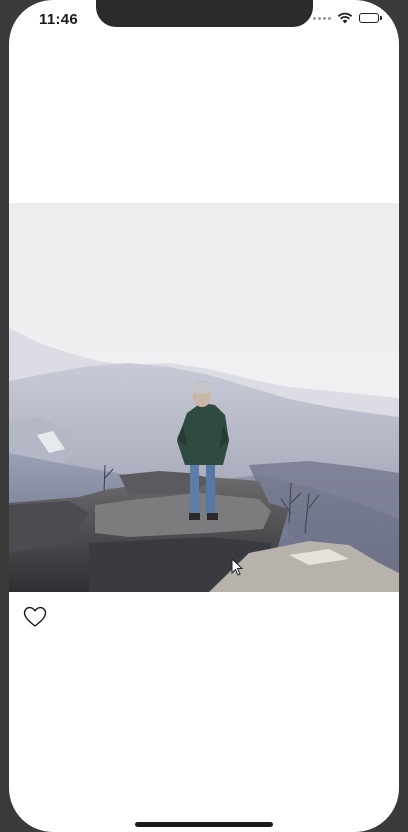  What do you see at coordinates (59, 19) in the screenshot?
I see `status-time: 11:46` at bounding box center [59, 19].